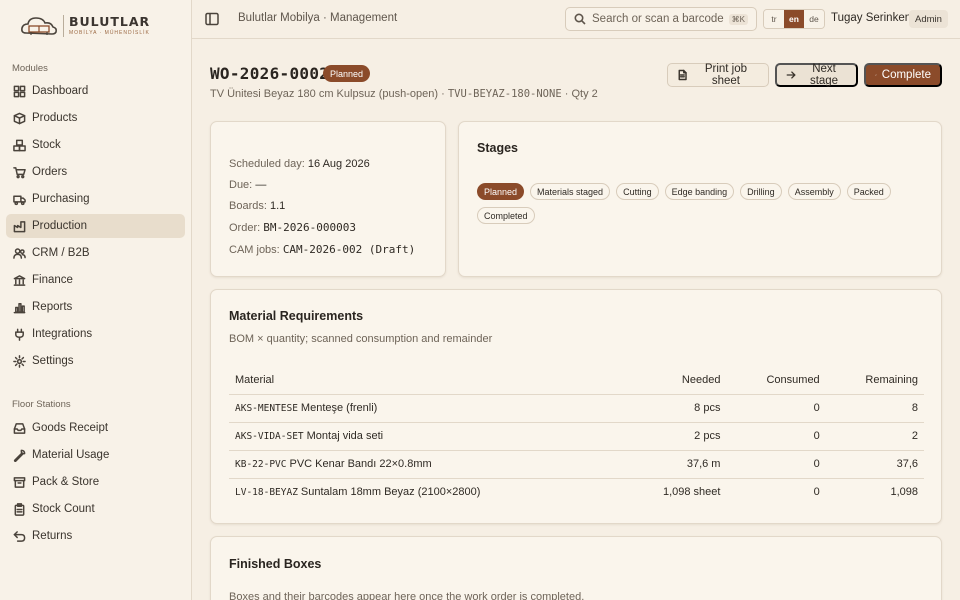 The height and width of the screenshot is (600, 960). I want to click on inbox-icon, so click(19, 428).